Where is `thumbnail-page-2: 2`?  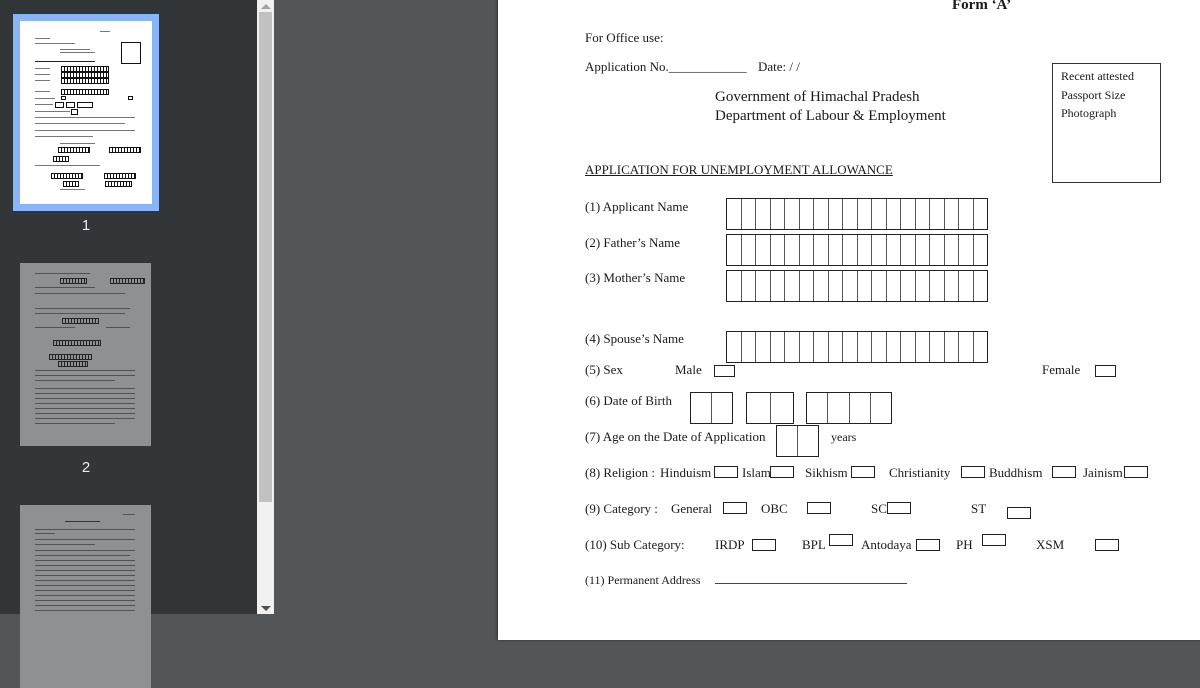 thumbnail-page-2: 2 is located at coordinates (86, 378).